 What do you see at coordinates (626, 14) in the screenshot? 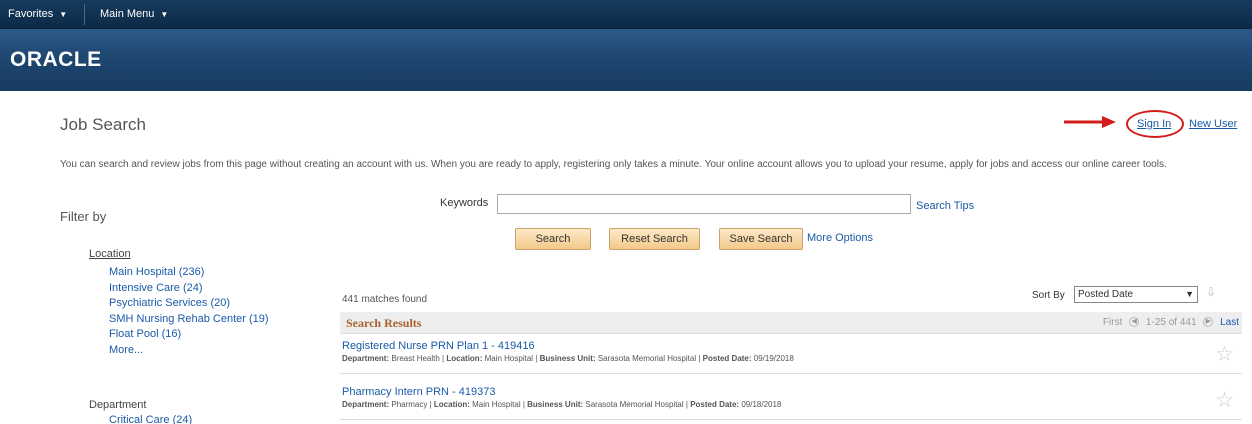
I see `top-nav-bar: Favorites ▼ Main Menu ▼` at bounding box center [626, 14].